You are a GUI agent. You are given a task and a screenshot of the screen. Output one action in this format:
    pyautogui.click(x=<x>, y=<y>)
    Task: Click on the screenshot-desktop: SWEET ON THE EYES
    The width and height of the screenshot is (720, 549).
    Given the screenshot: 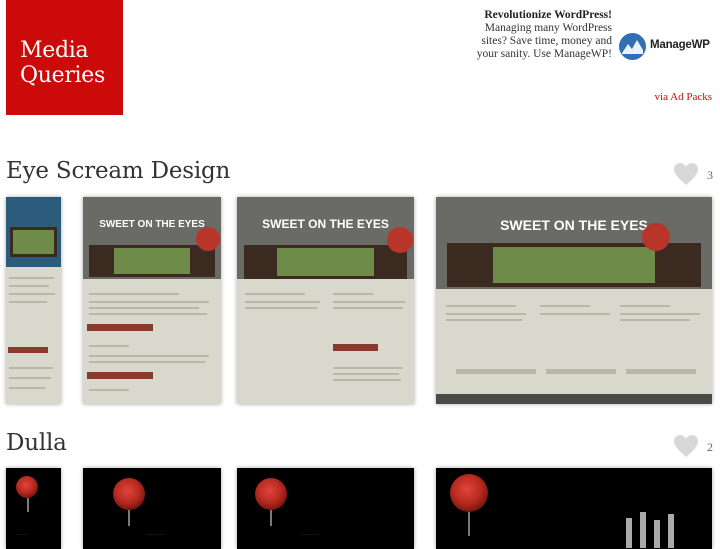 What is the action you would take?
    pyautogui.click(x=574, y=300)
    